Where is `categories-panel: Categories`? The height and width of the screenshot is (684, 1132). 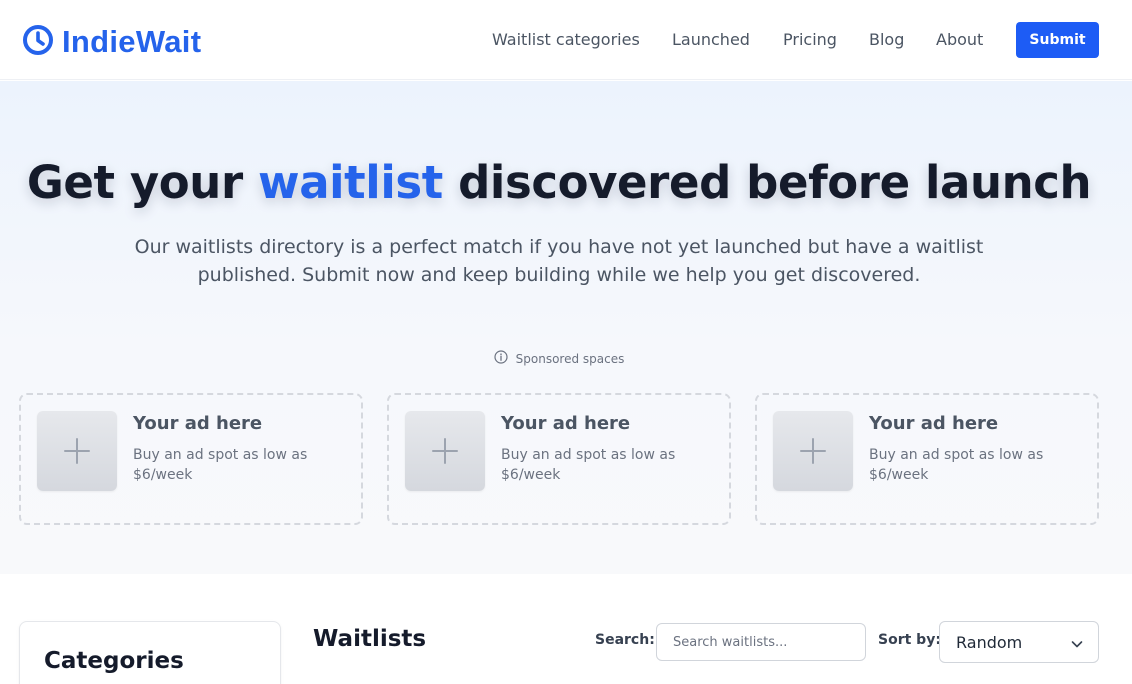 categories-panel: Categories is located at coordinates (150, 652).